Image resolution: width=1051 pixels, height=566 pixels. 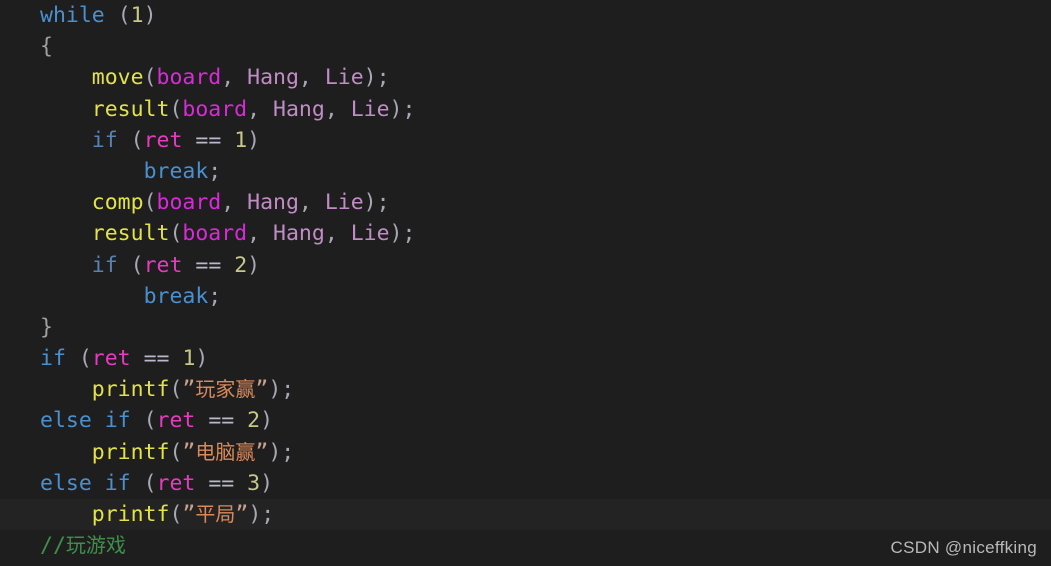 What do you see at coordinates (525, 515) in the screenshot?
I see `code-line: printf(”平局”);` at bounding box center [525, 515].